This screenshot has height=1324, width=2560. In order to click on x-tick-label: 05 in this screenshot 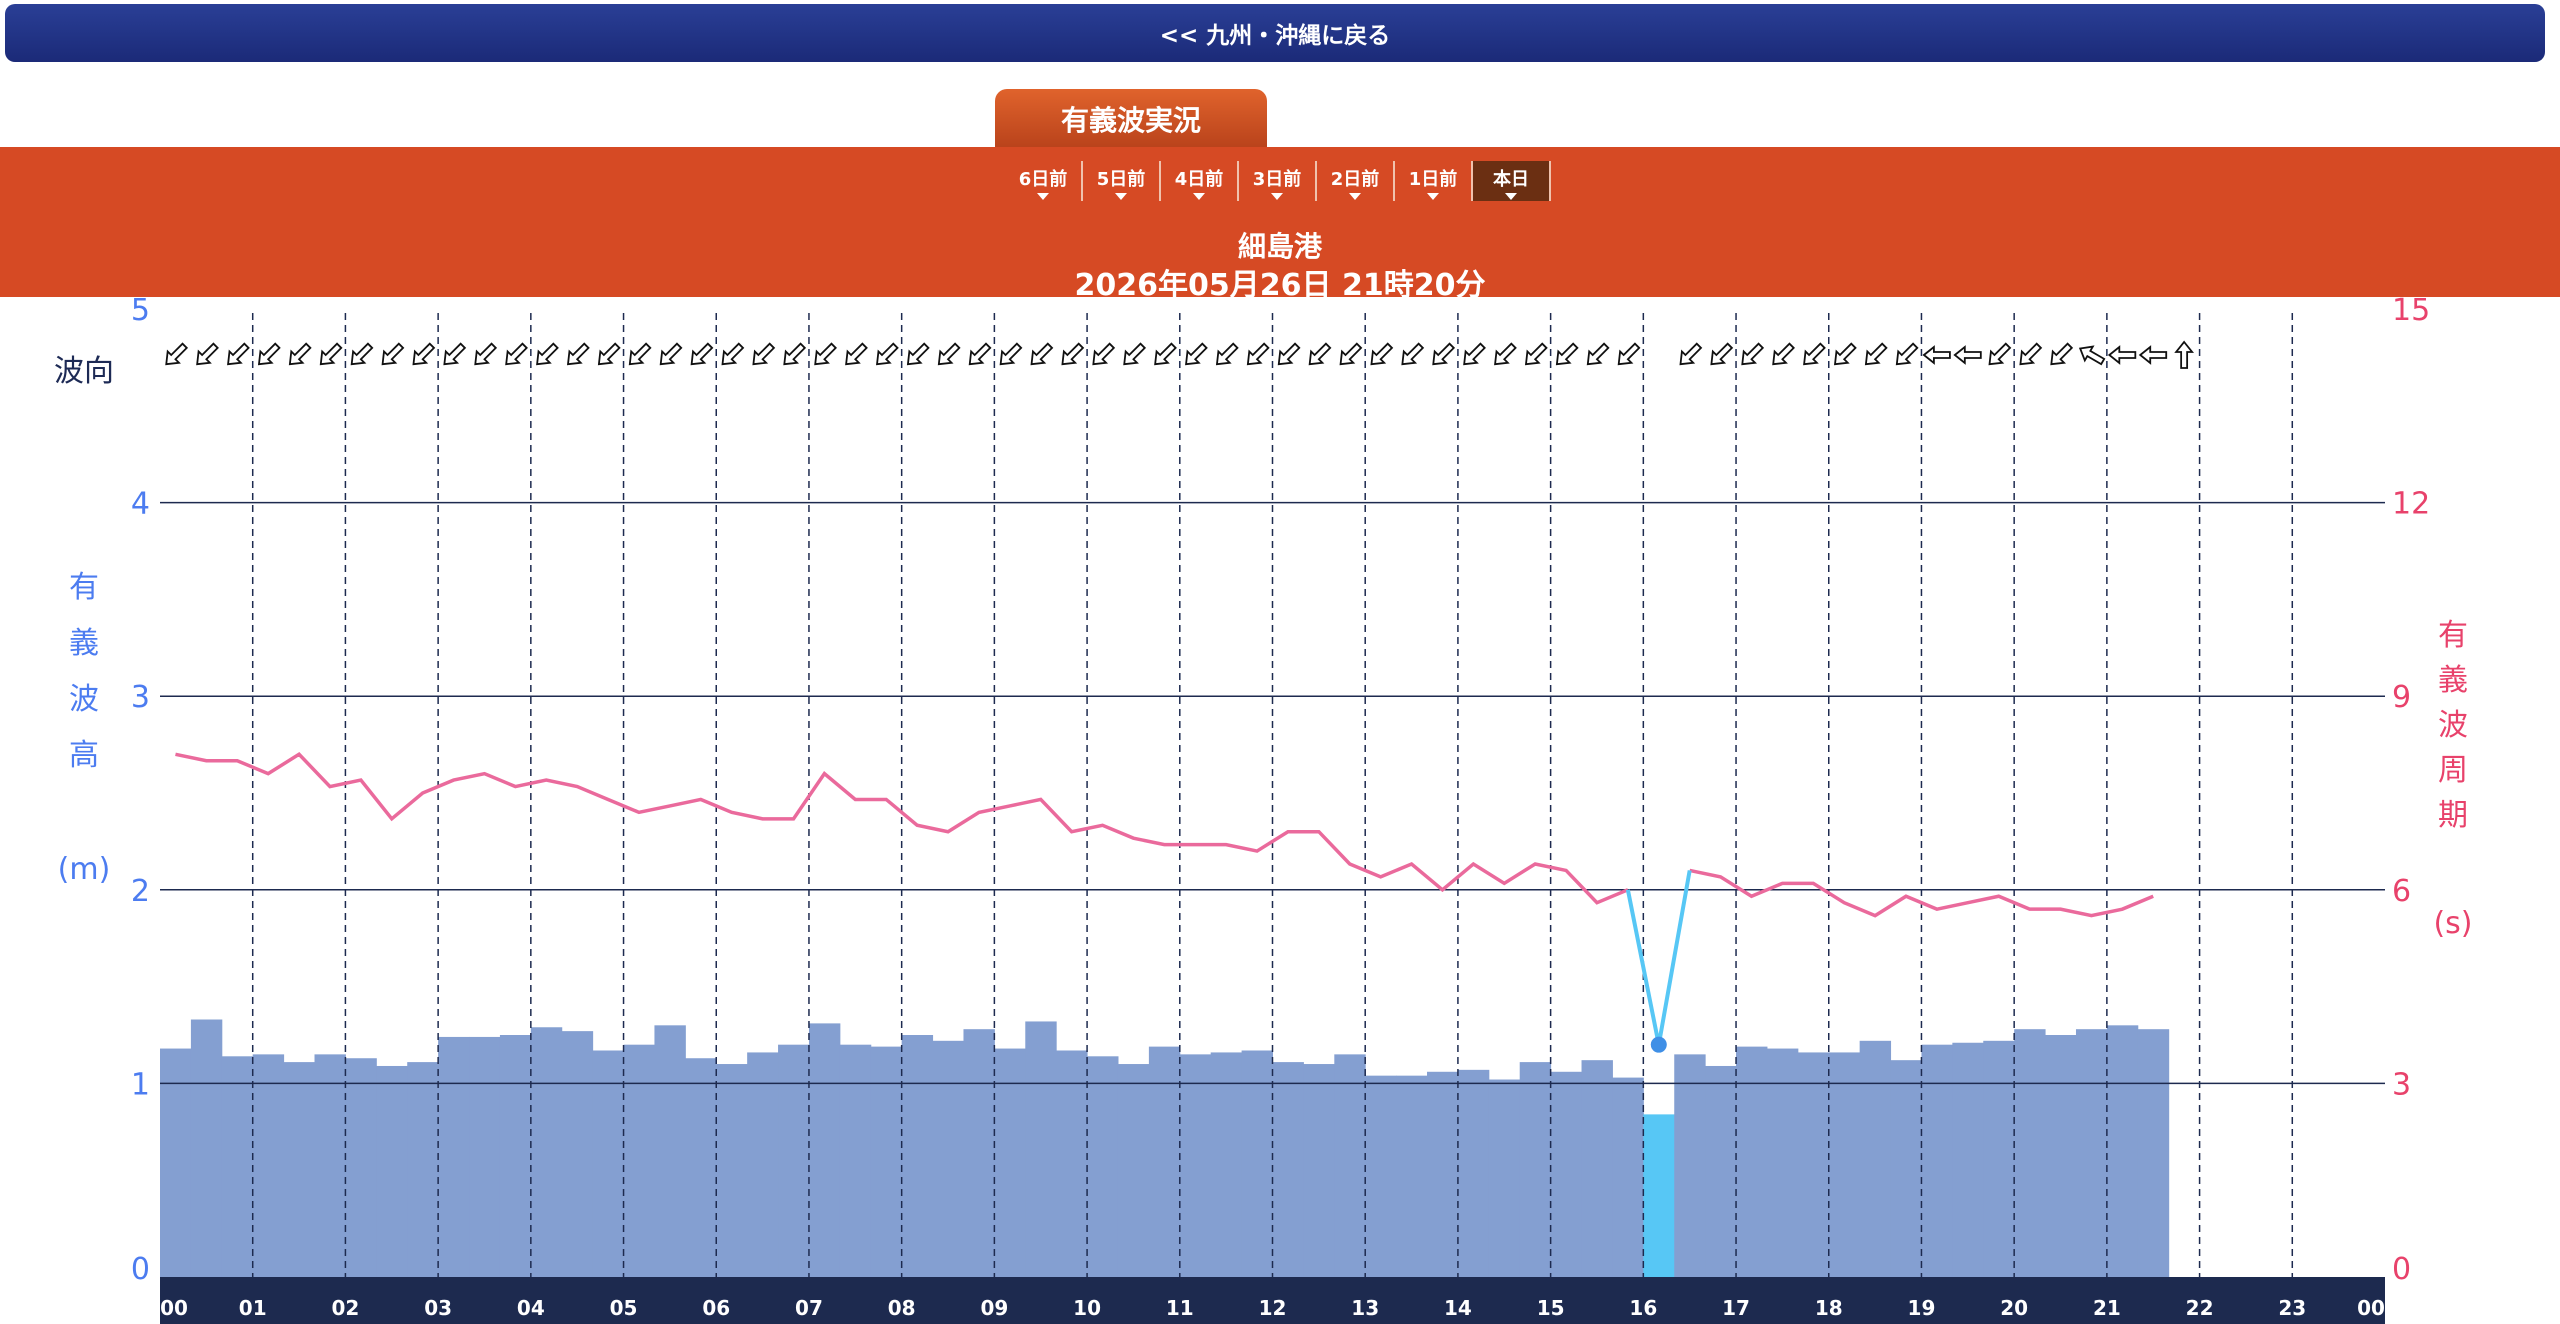, I will do `click(624, 1308)`.